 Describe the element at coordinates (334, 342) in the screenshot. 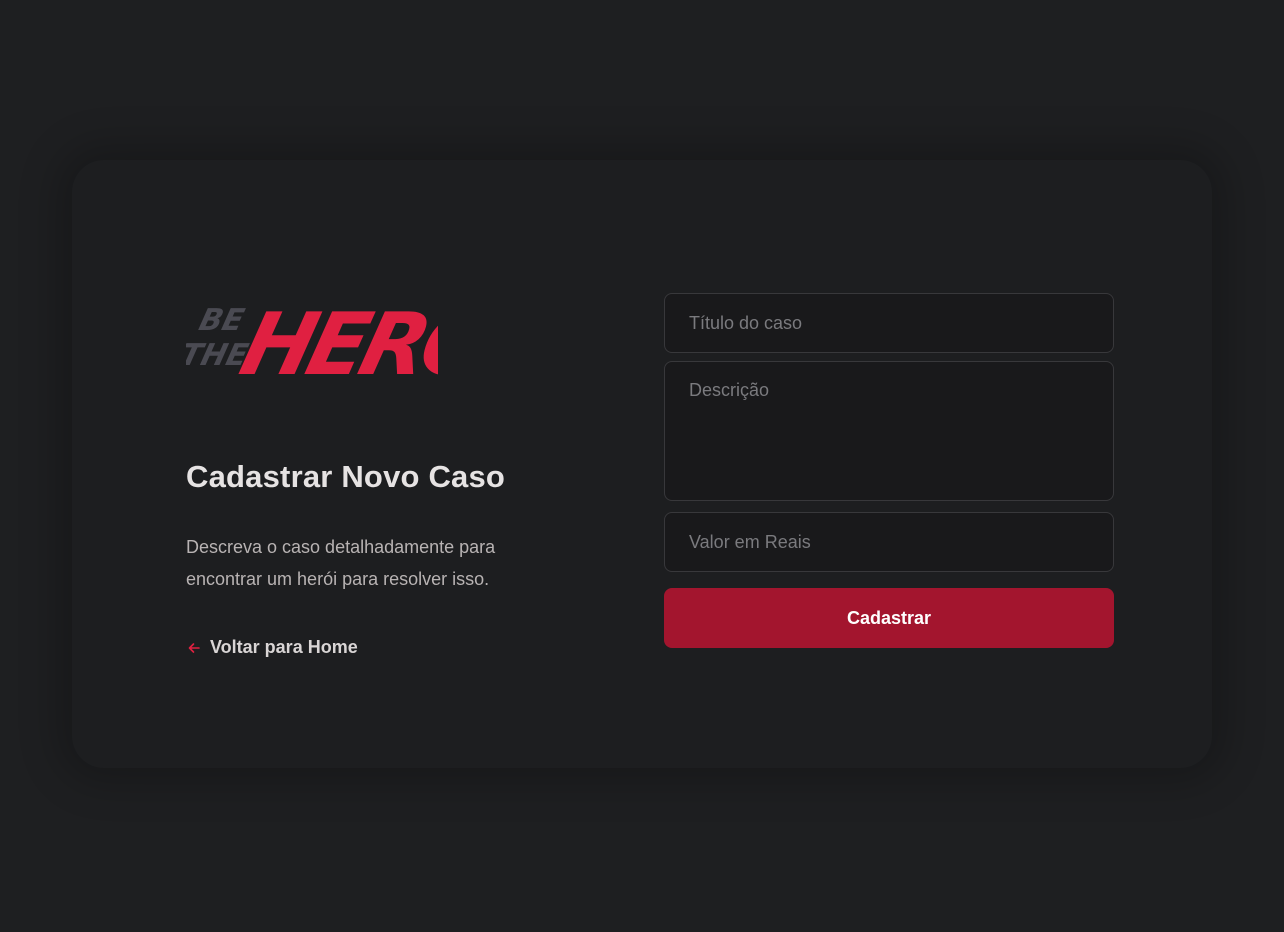

I see `logo-hero-text: HERO` at that location.